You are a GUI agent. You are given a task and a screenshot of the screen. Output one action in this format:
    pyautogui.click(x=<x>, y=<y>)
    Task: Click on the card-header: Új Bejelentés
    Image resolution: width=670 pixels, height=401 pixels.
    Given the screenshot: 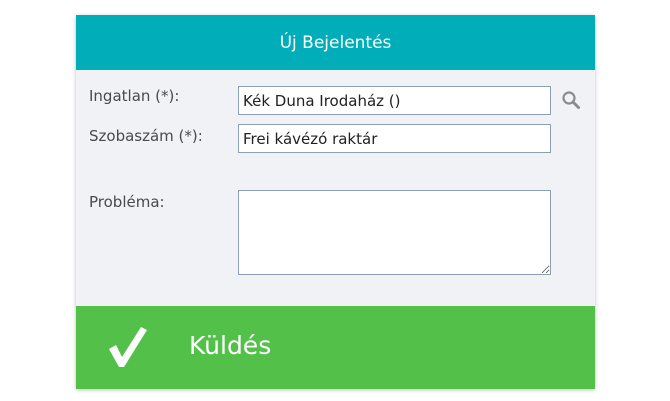 What is the action you would take?
    pyautogui.click(x=335, y=42)
    